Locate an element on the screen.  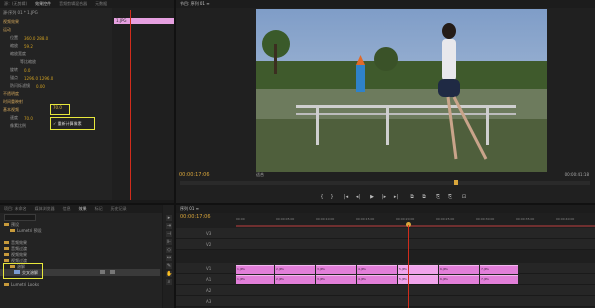
separator is located at coordinates (297, 204).